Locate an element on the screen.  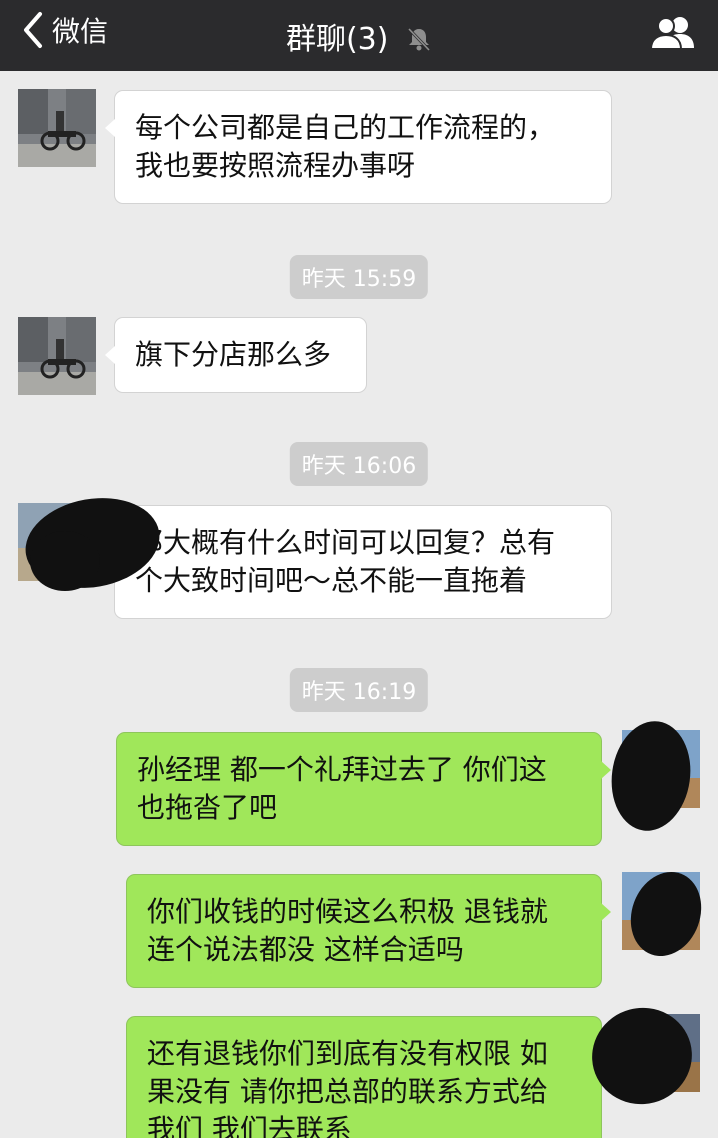
message-bubble-outgoing: 孙经理 都一个礼拜过去了 你们这 也拖沓了吧 is located at coordinates (363, 789).